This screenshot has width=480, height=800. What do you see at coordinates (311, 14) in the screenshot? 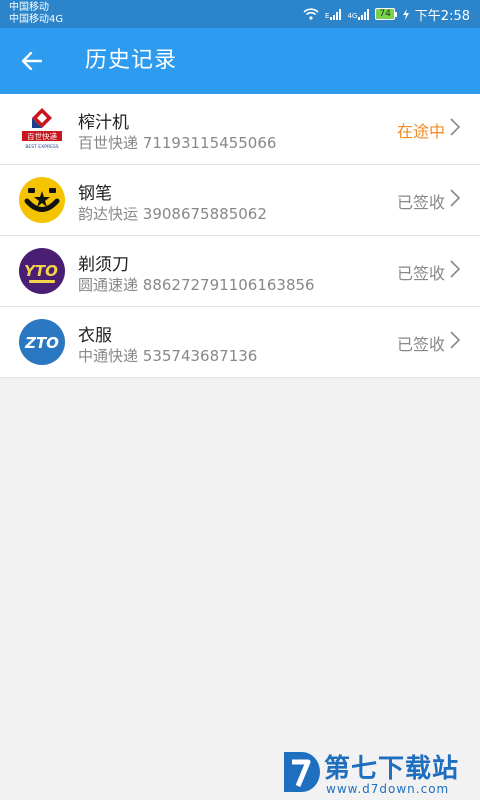
I see `wifi-icon` at bounding box center [311, 14].